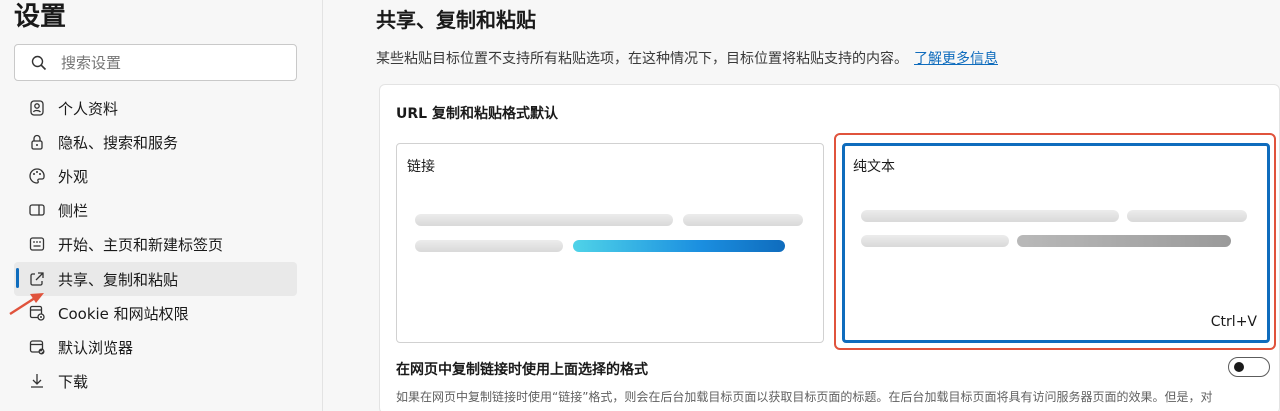 This screenshot has height=411, width=1280. I want to click on sidebar-item-label: 共享、复制和粘贴, so click(118, 279).